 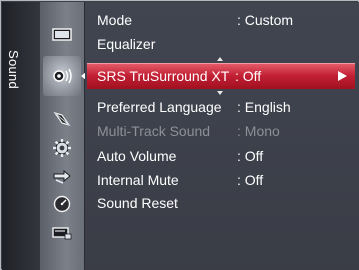 I want to click on scroll-down-arrow-icon, so click(x=220, y=93).